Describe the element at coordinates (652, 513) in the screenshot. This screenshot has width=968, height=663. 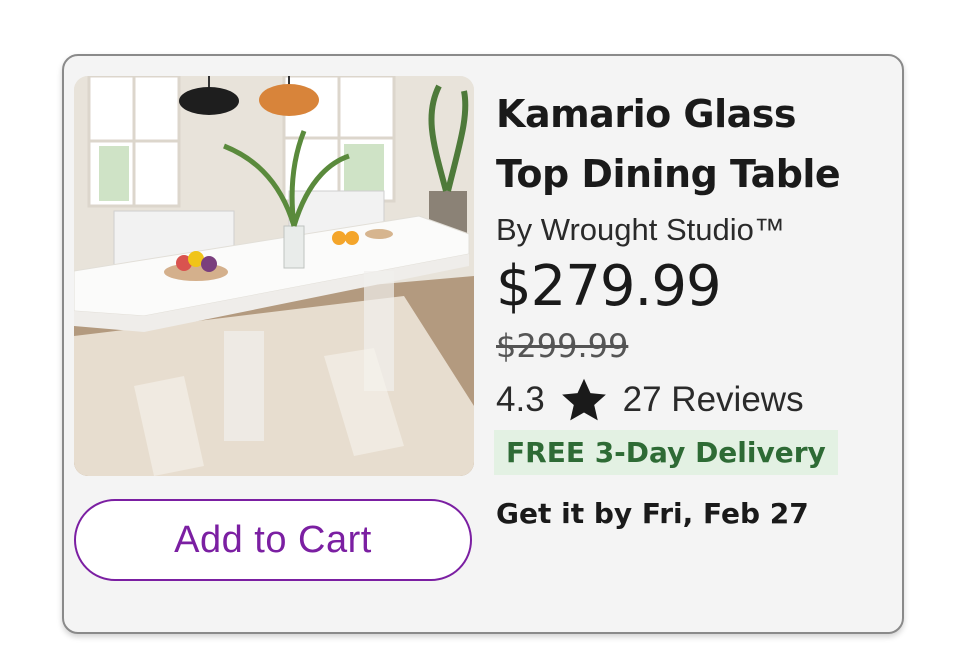
I see `delivery-eta: Get it by Fri, Feb 27` at that location.